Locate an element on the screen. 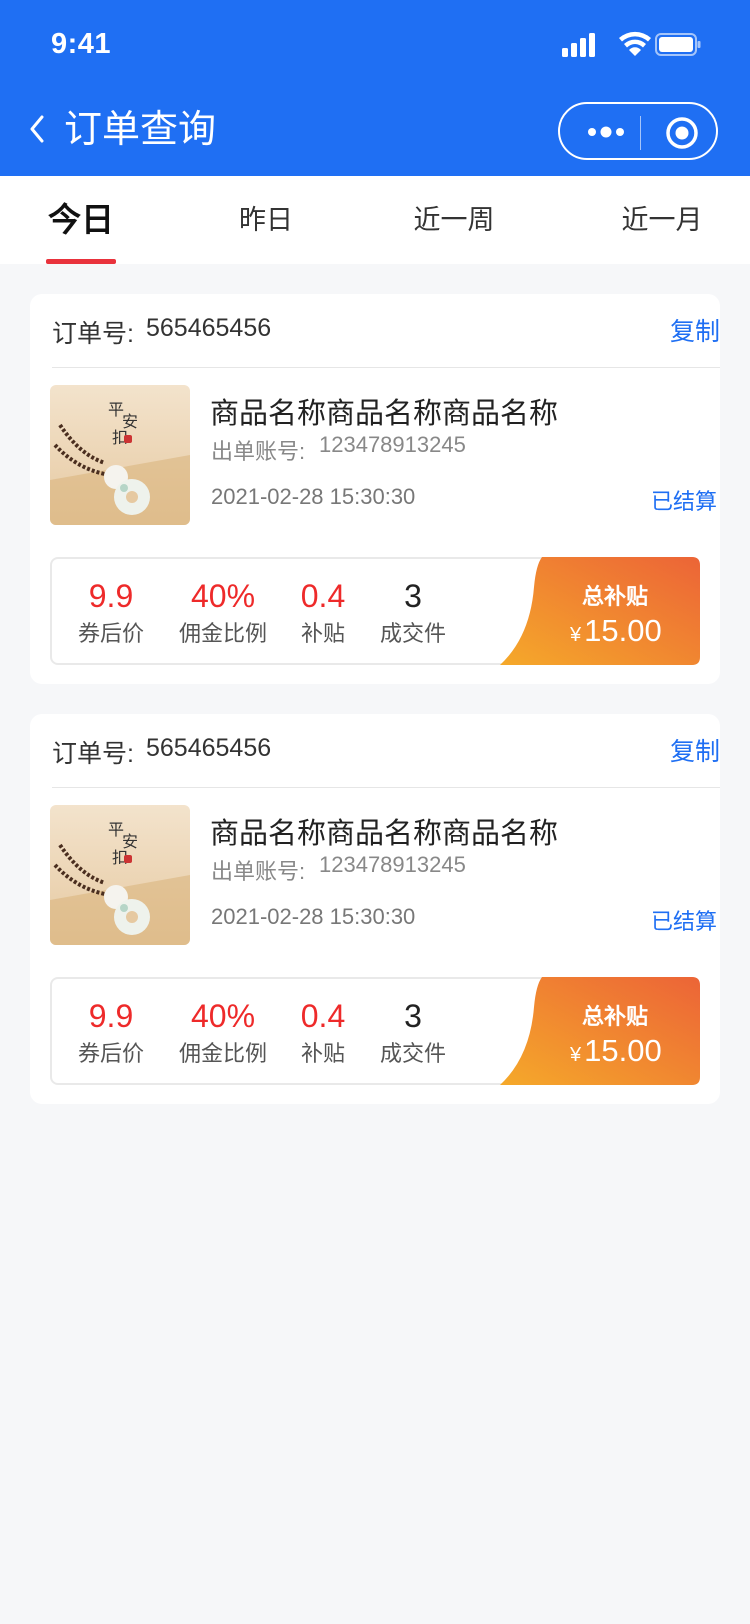 This screenshot has width=750, height=1624. capsule-divider is located at coordinates (640, 133).